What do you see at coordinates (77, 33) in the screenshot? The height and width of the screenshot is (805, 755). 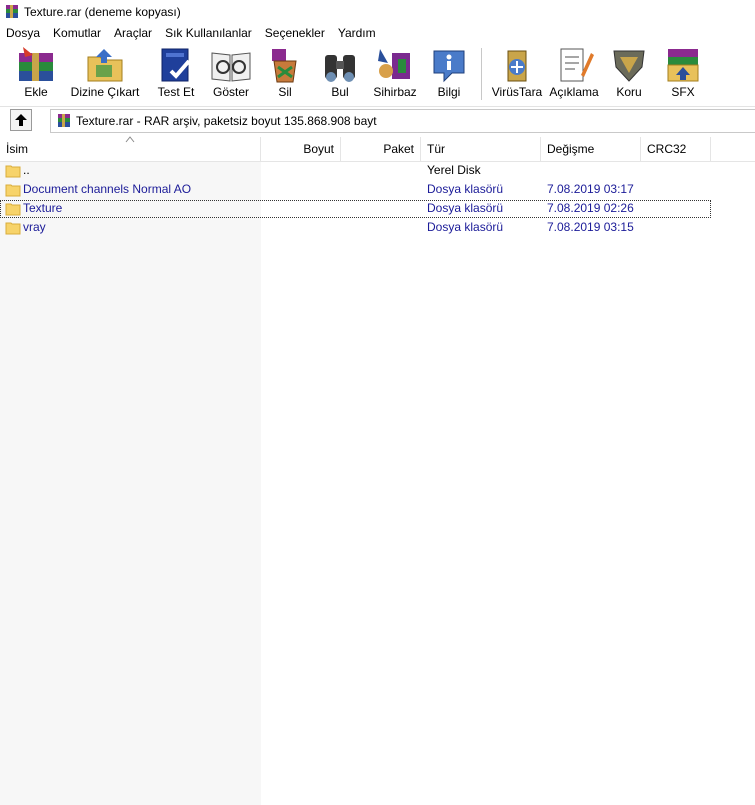 I see `menu-commands: Komutlar` at bounding box center [77, 33].